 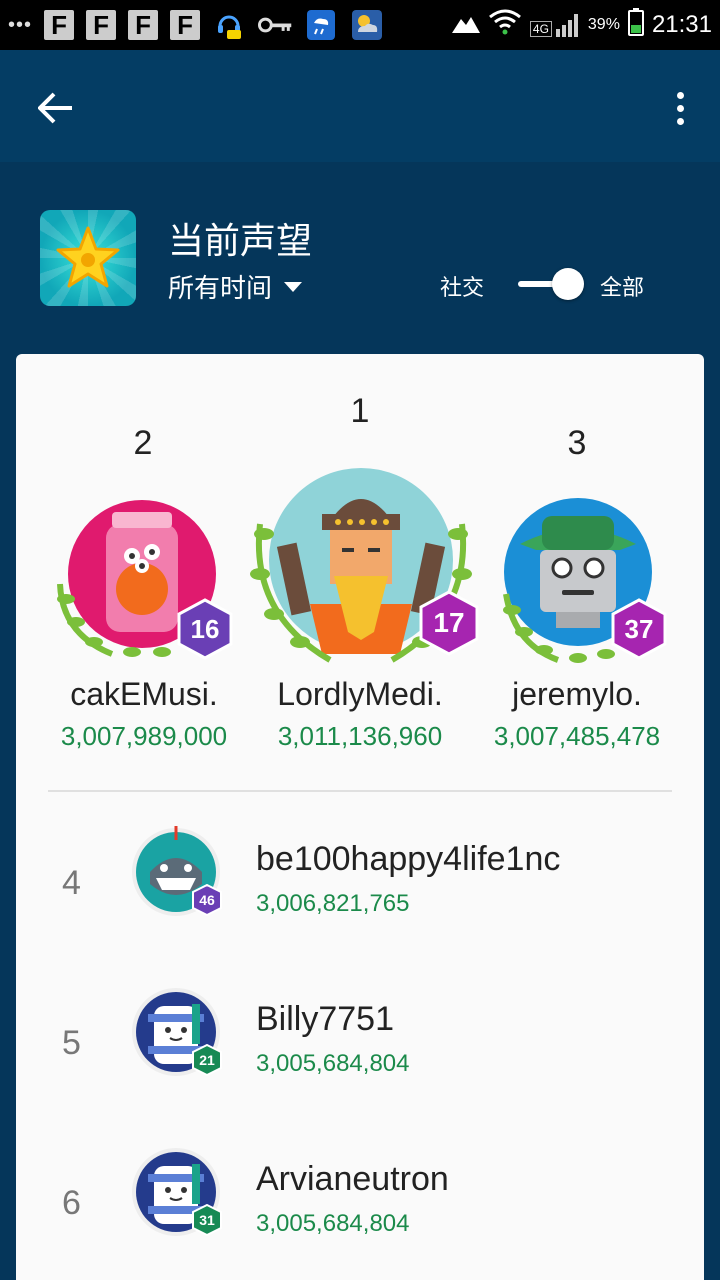 What do you see at coordinates (71, 1043) in the screenshot?
I see `rank-number: 5` at bounding box center [71, 1043].